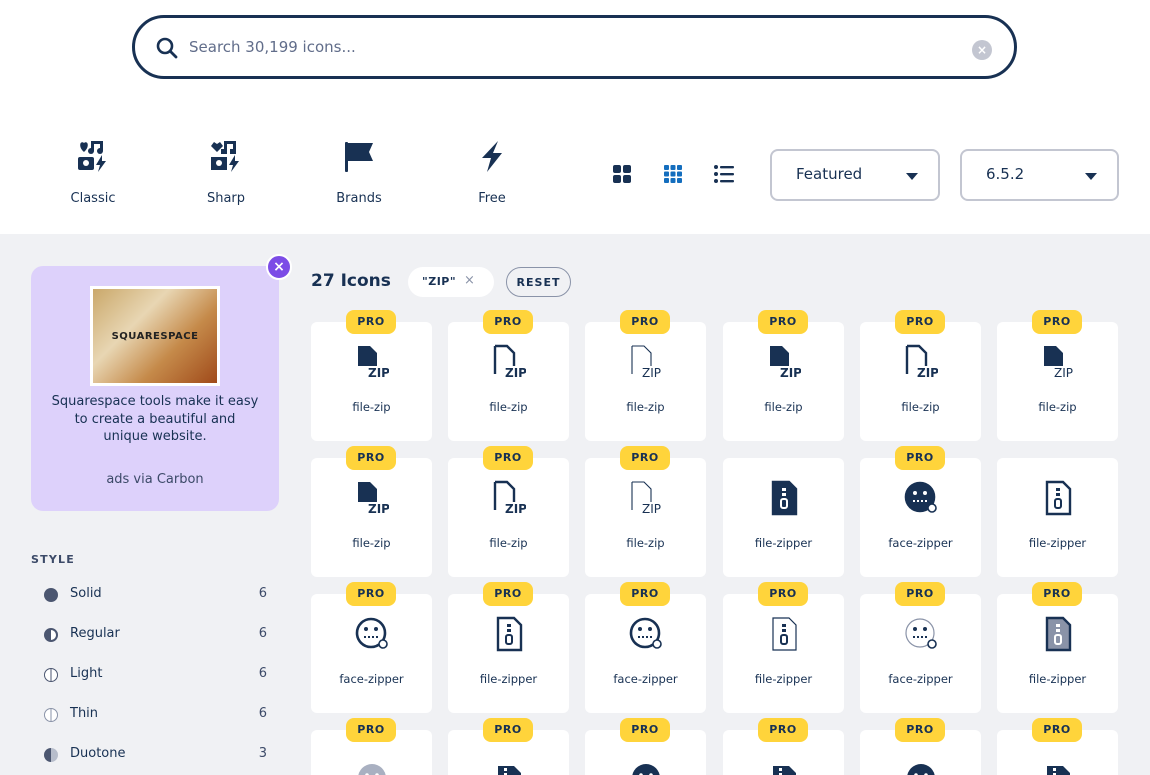  I want to click on style-filter-solid: Solid 6, so click(151, 595).